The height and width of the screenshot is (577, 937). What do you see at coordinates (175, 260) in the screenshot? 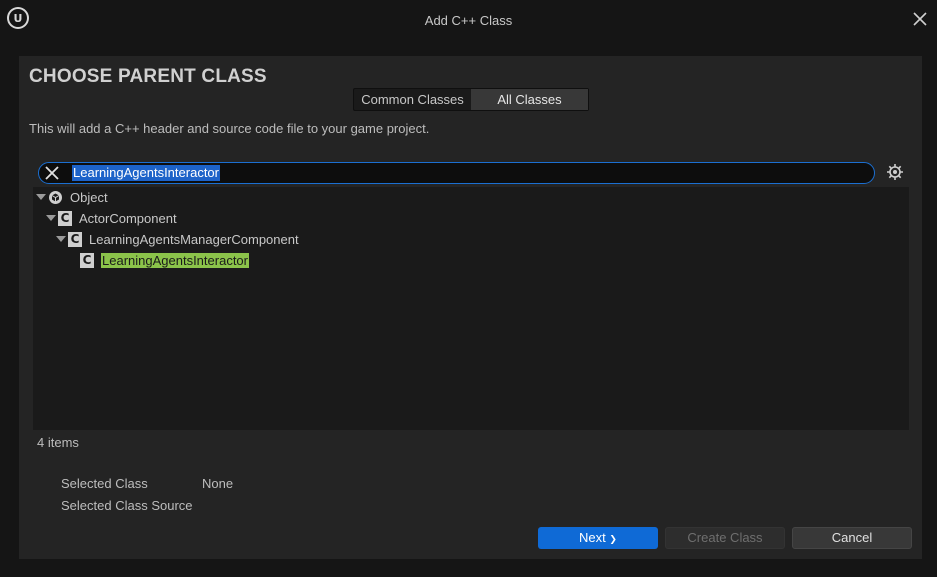
I see `tree-item-label: LearningAgentsInteractor` at bounding box center [175, 260].